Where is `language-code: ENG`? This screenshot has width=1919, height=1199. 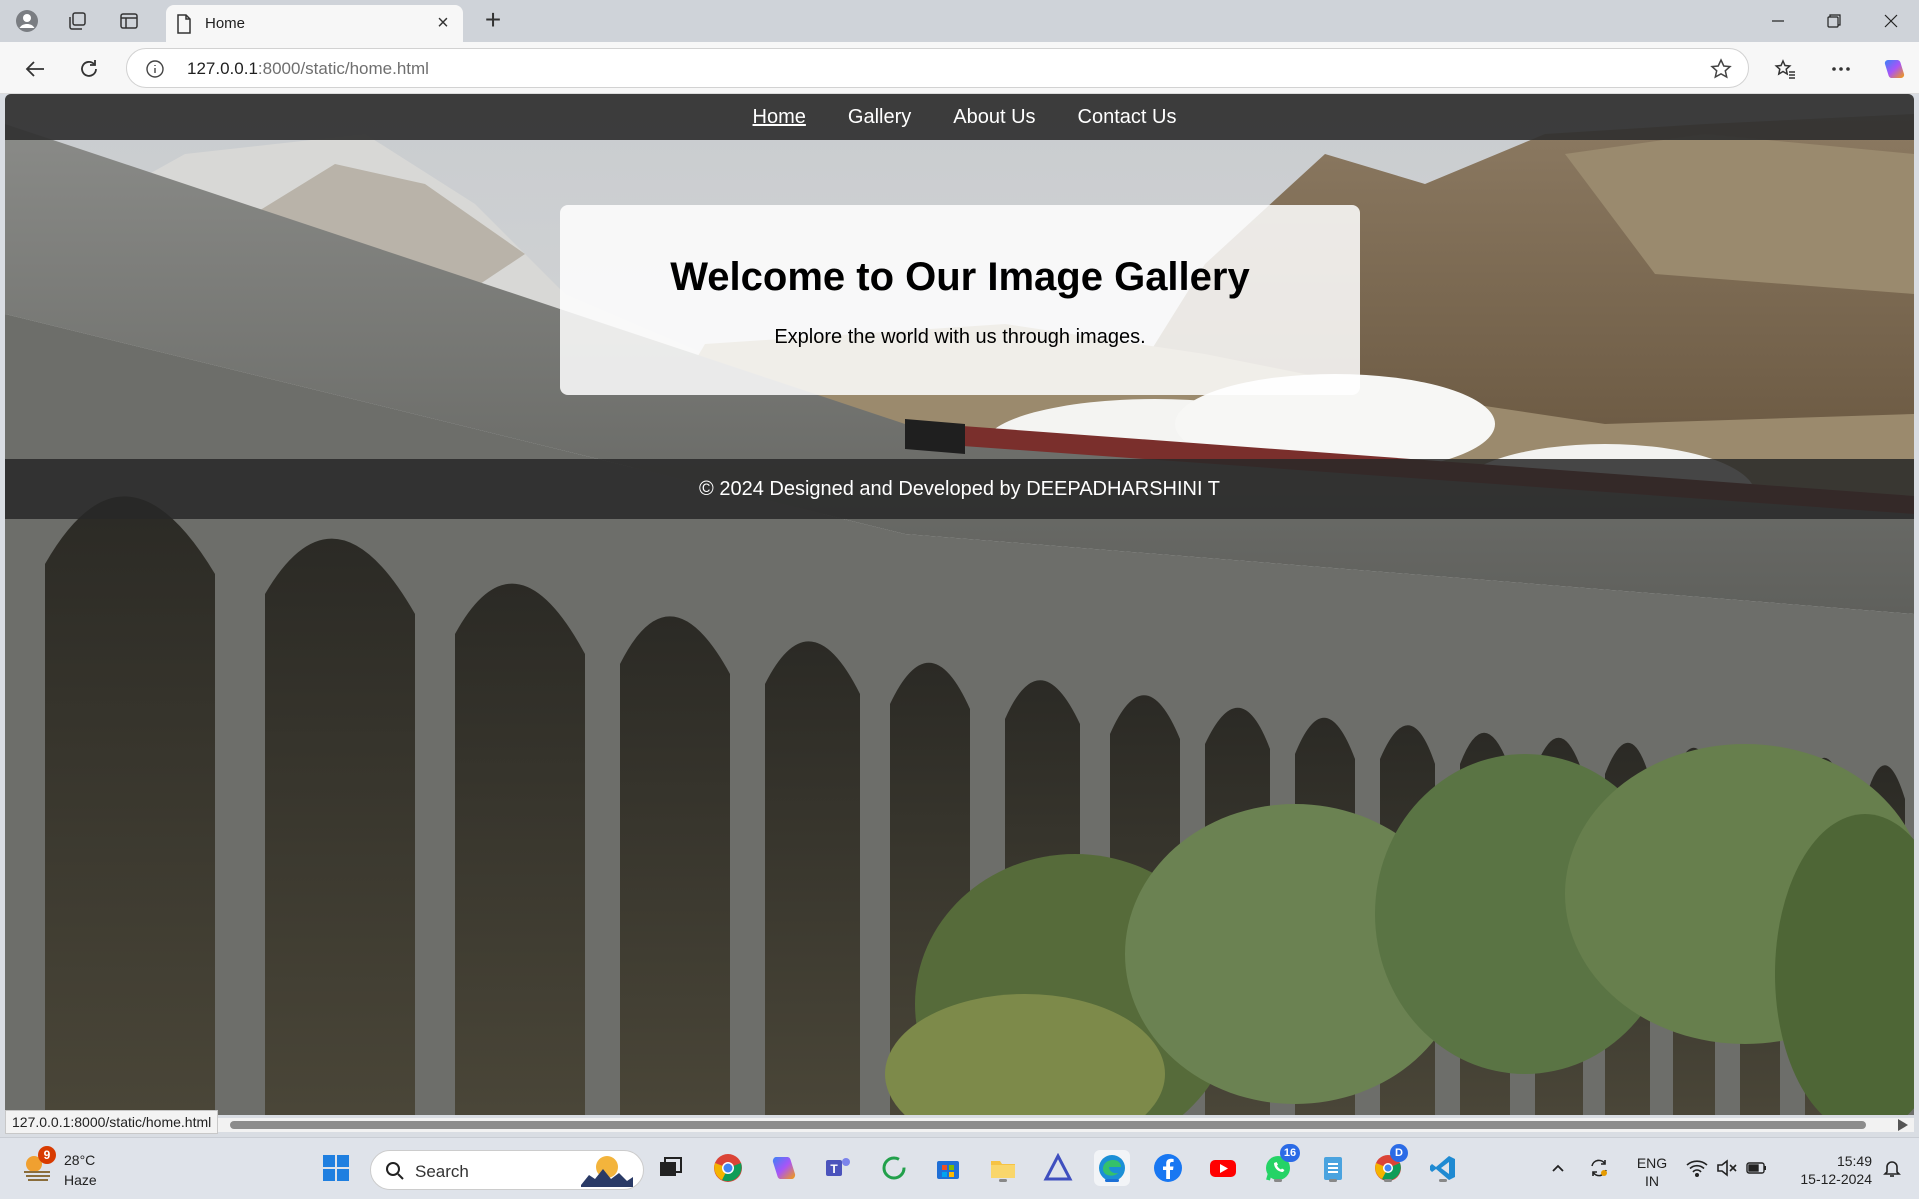
language-code: ENG is located at coordinates (1652, 1163).